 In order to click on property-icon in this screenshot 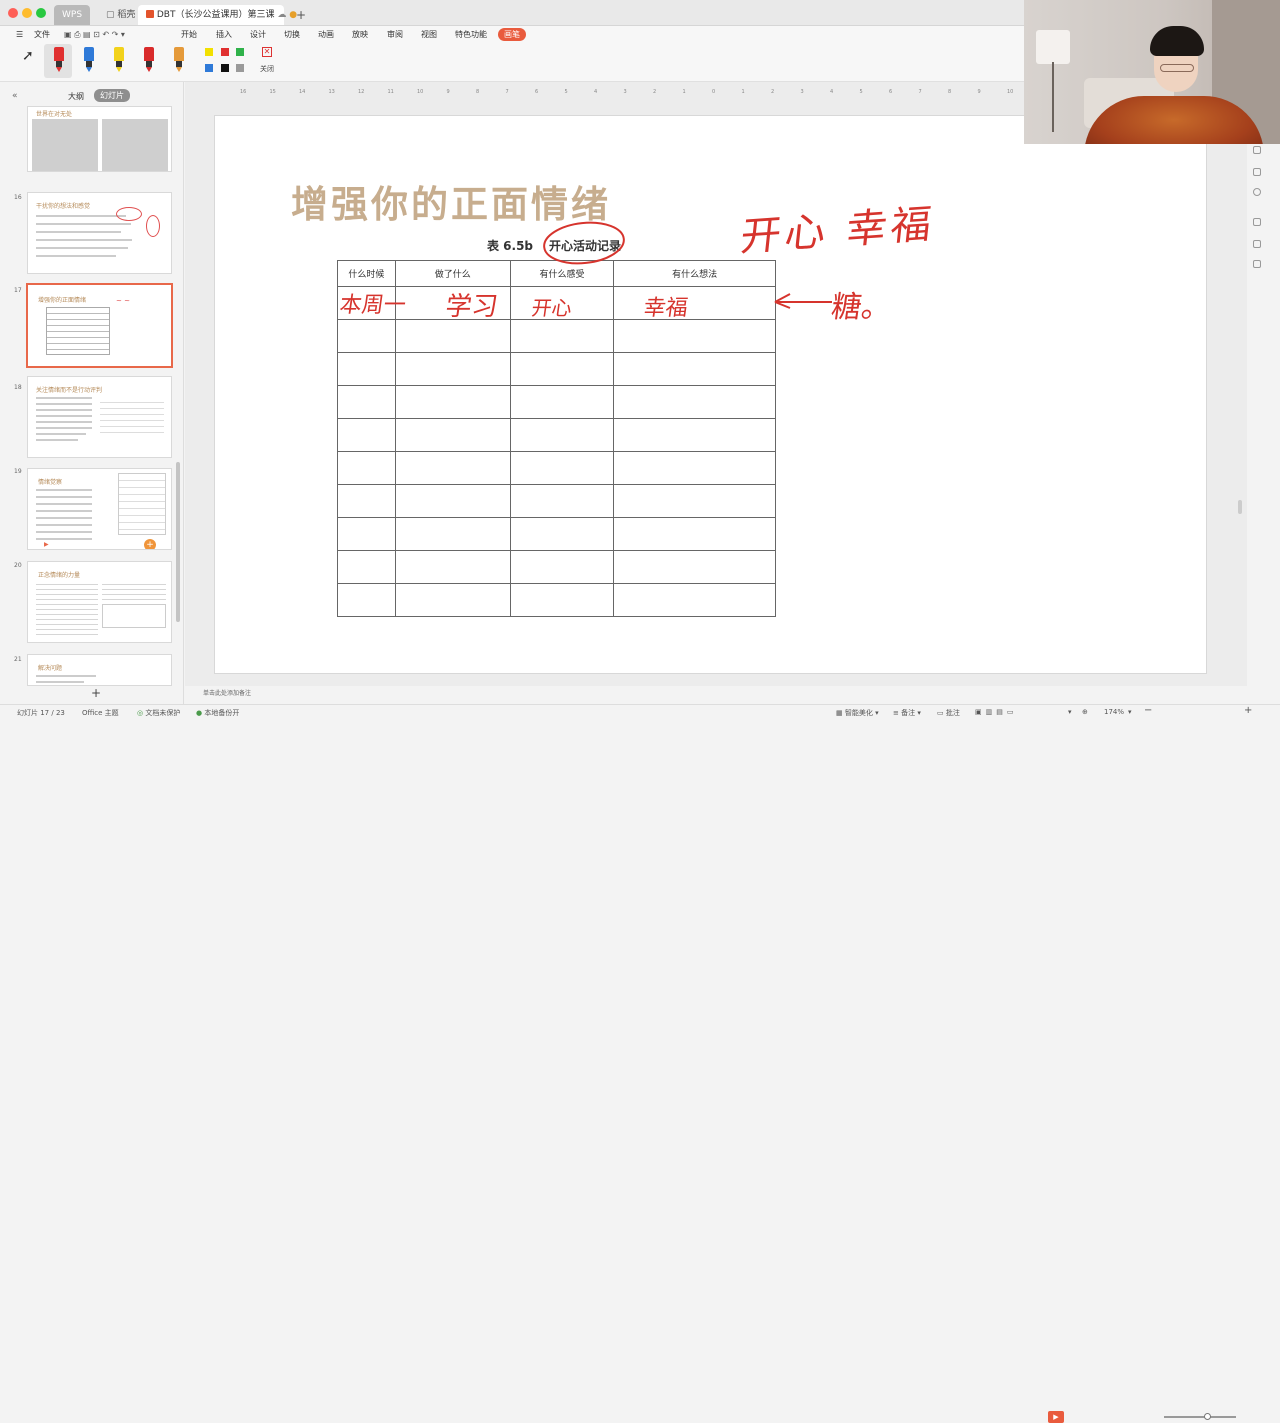, I will do `click(1257, 150)`.